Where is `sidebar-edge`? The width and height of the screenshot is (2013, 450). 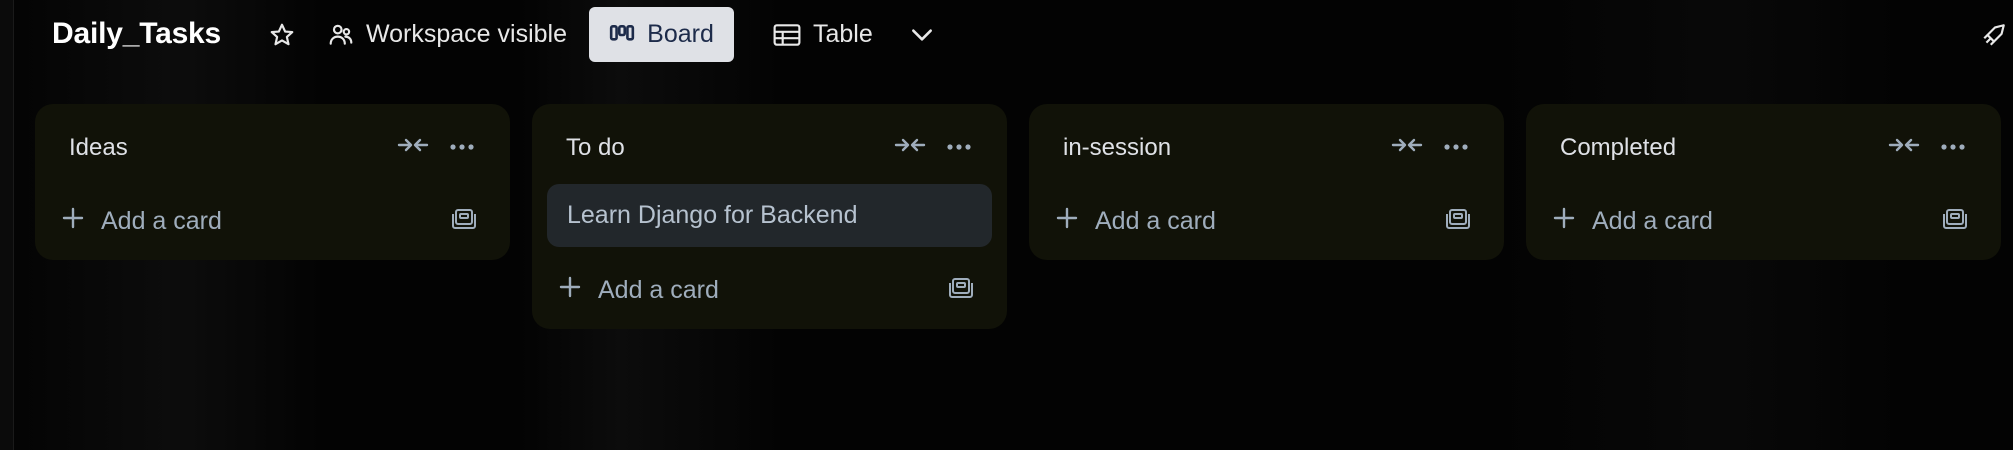
sidebar-edge is located at coordinates (7, 225).